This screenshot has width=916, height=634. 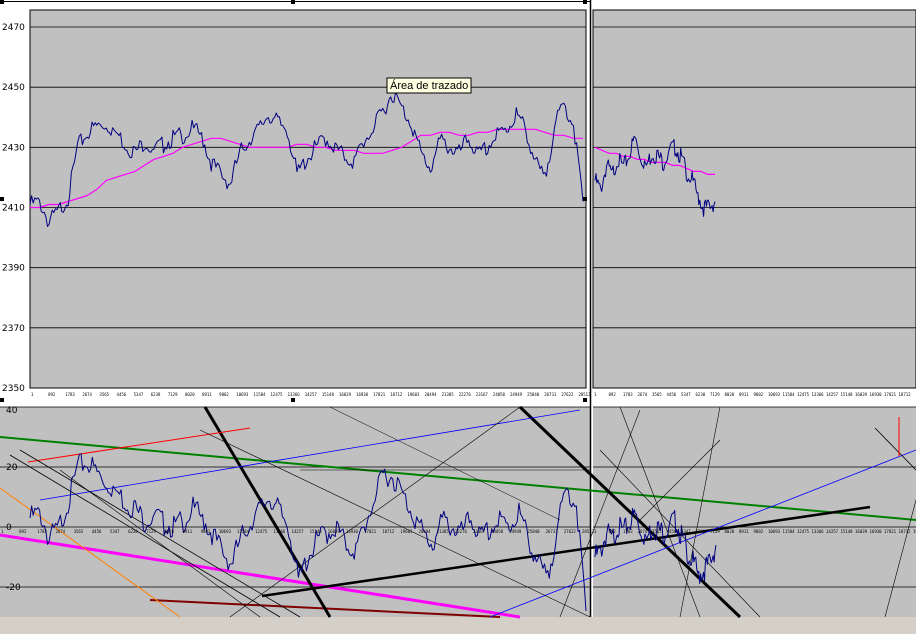 What do you see at coordinates (13, 588) in the screenshot?
I see `y-tick-label: -20` at bounding box center [13, 588].